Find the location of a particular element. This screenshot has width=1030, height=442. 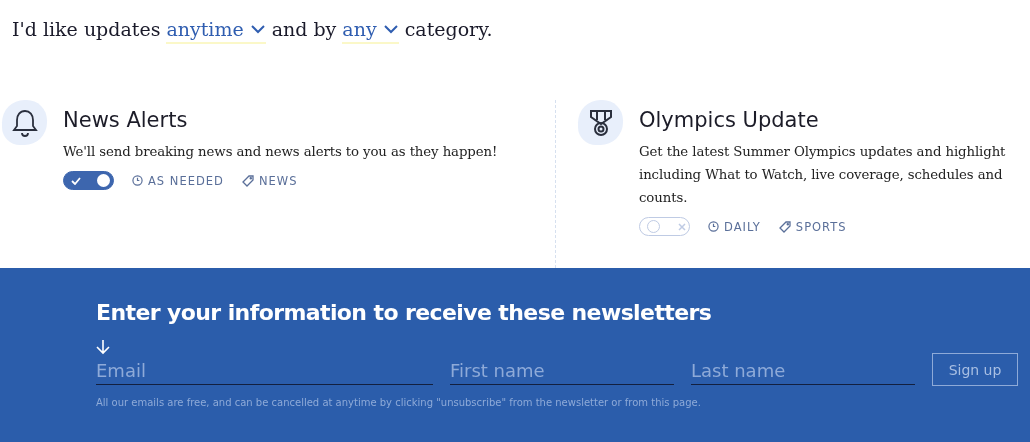

subscribe-toggle is located at coordinates (88, 180).